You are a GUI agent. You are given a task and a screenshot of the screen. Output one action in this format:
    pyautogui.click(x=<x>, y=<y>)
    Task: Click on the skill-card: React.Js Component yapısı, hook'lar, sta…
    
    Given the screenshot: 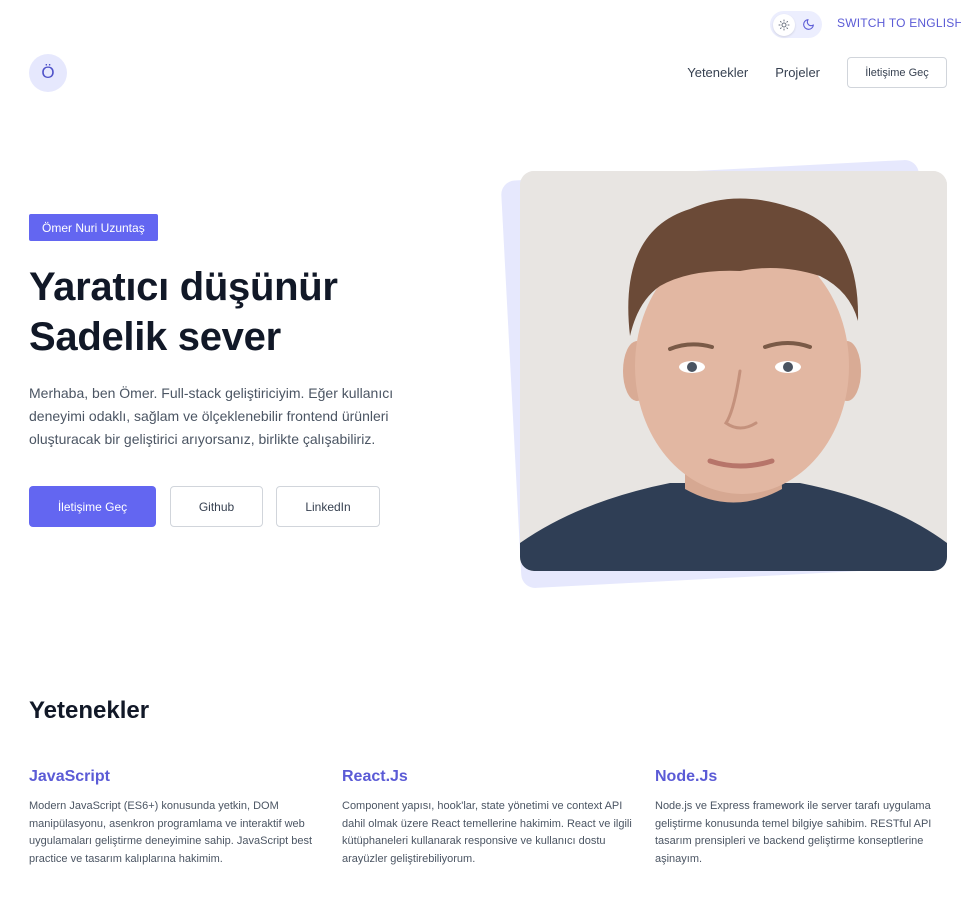 What is the action you would take?
    pyautogui.click(x=488, y=818)
    